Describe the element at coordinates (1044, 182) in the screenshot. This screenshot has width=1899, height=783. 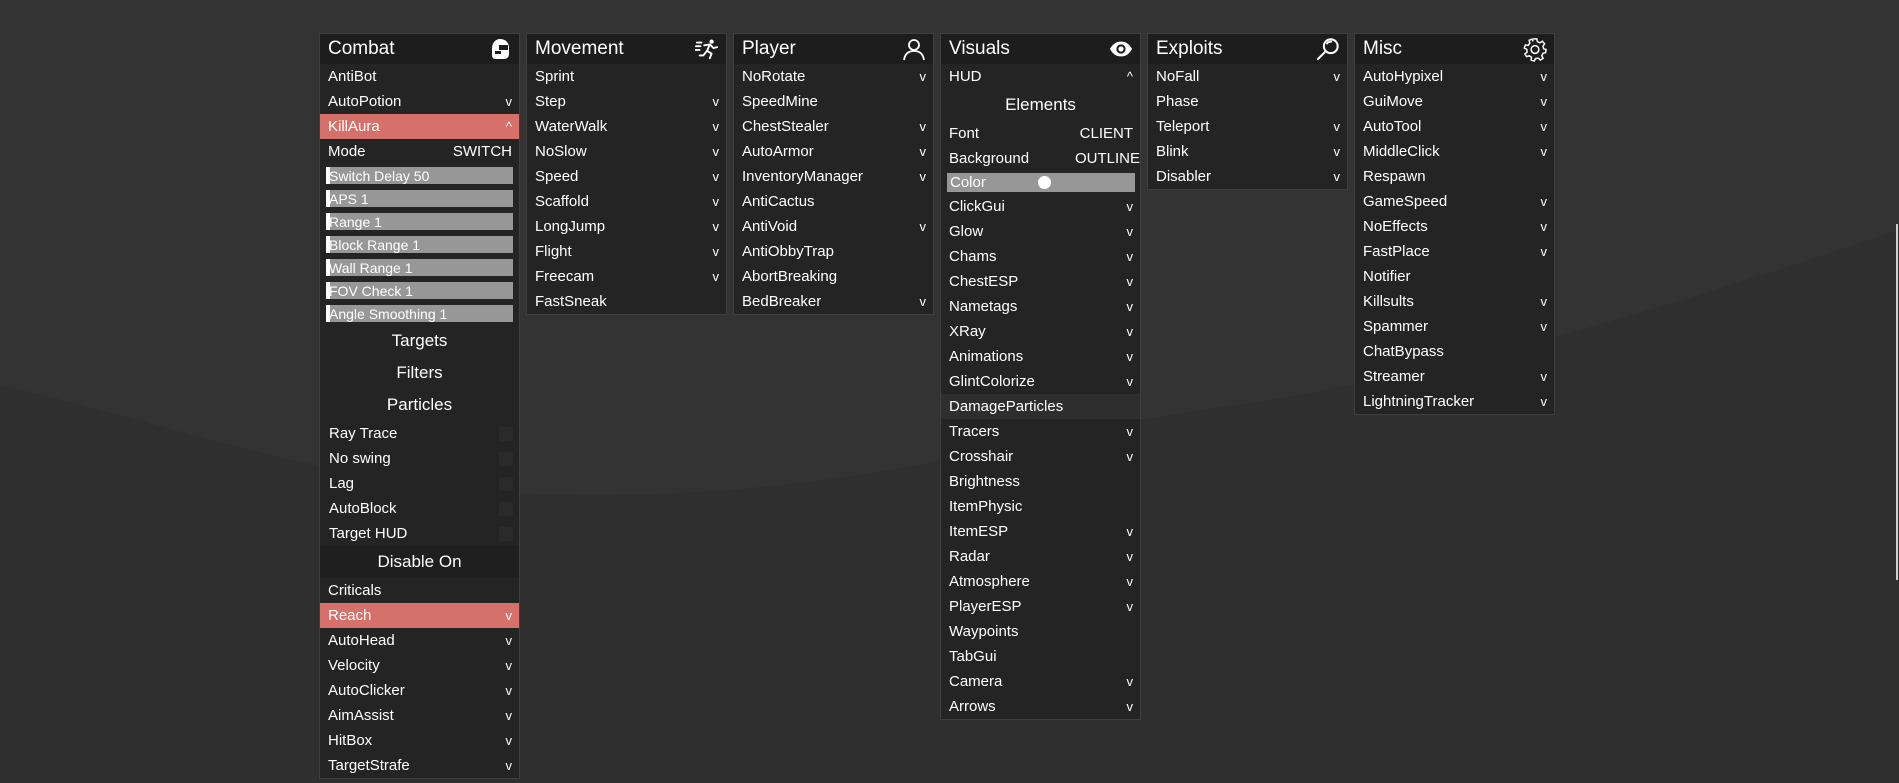
I see `color-knob` at that location.